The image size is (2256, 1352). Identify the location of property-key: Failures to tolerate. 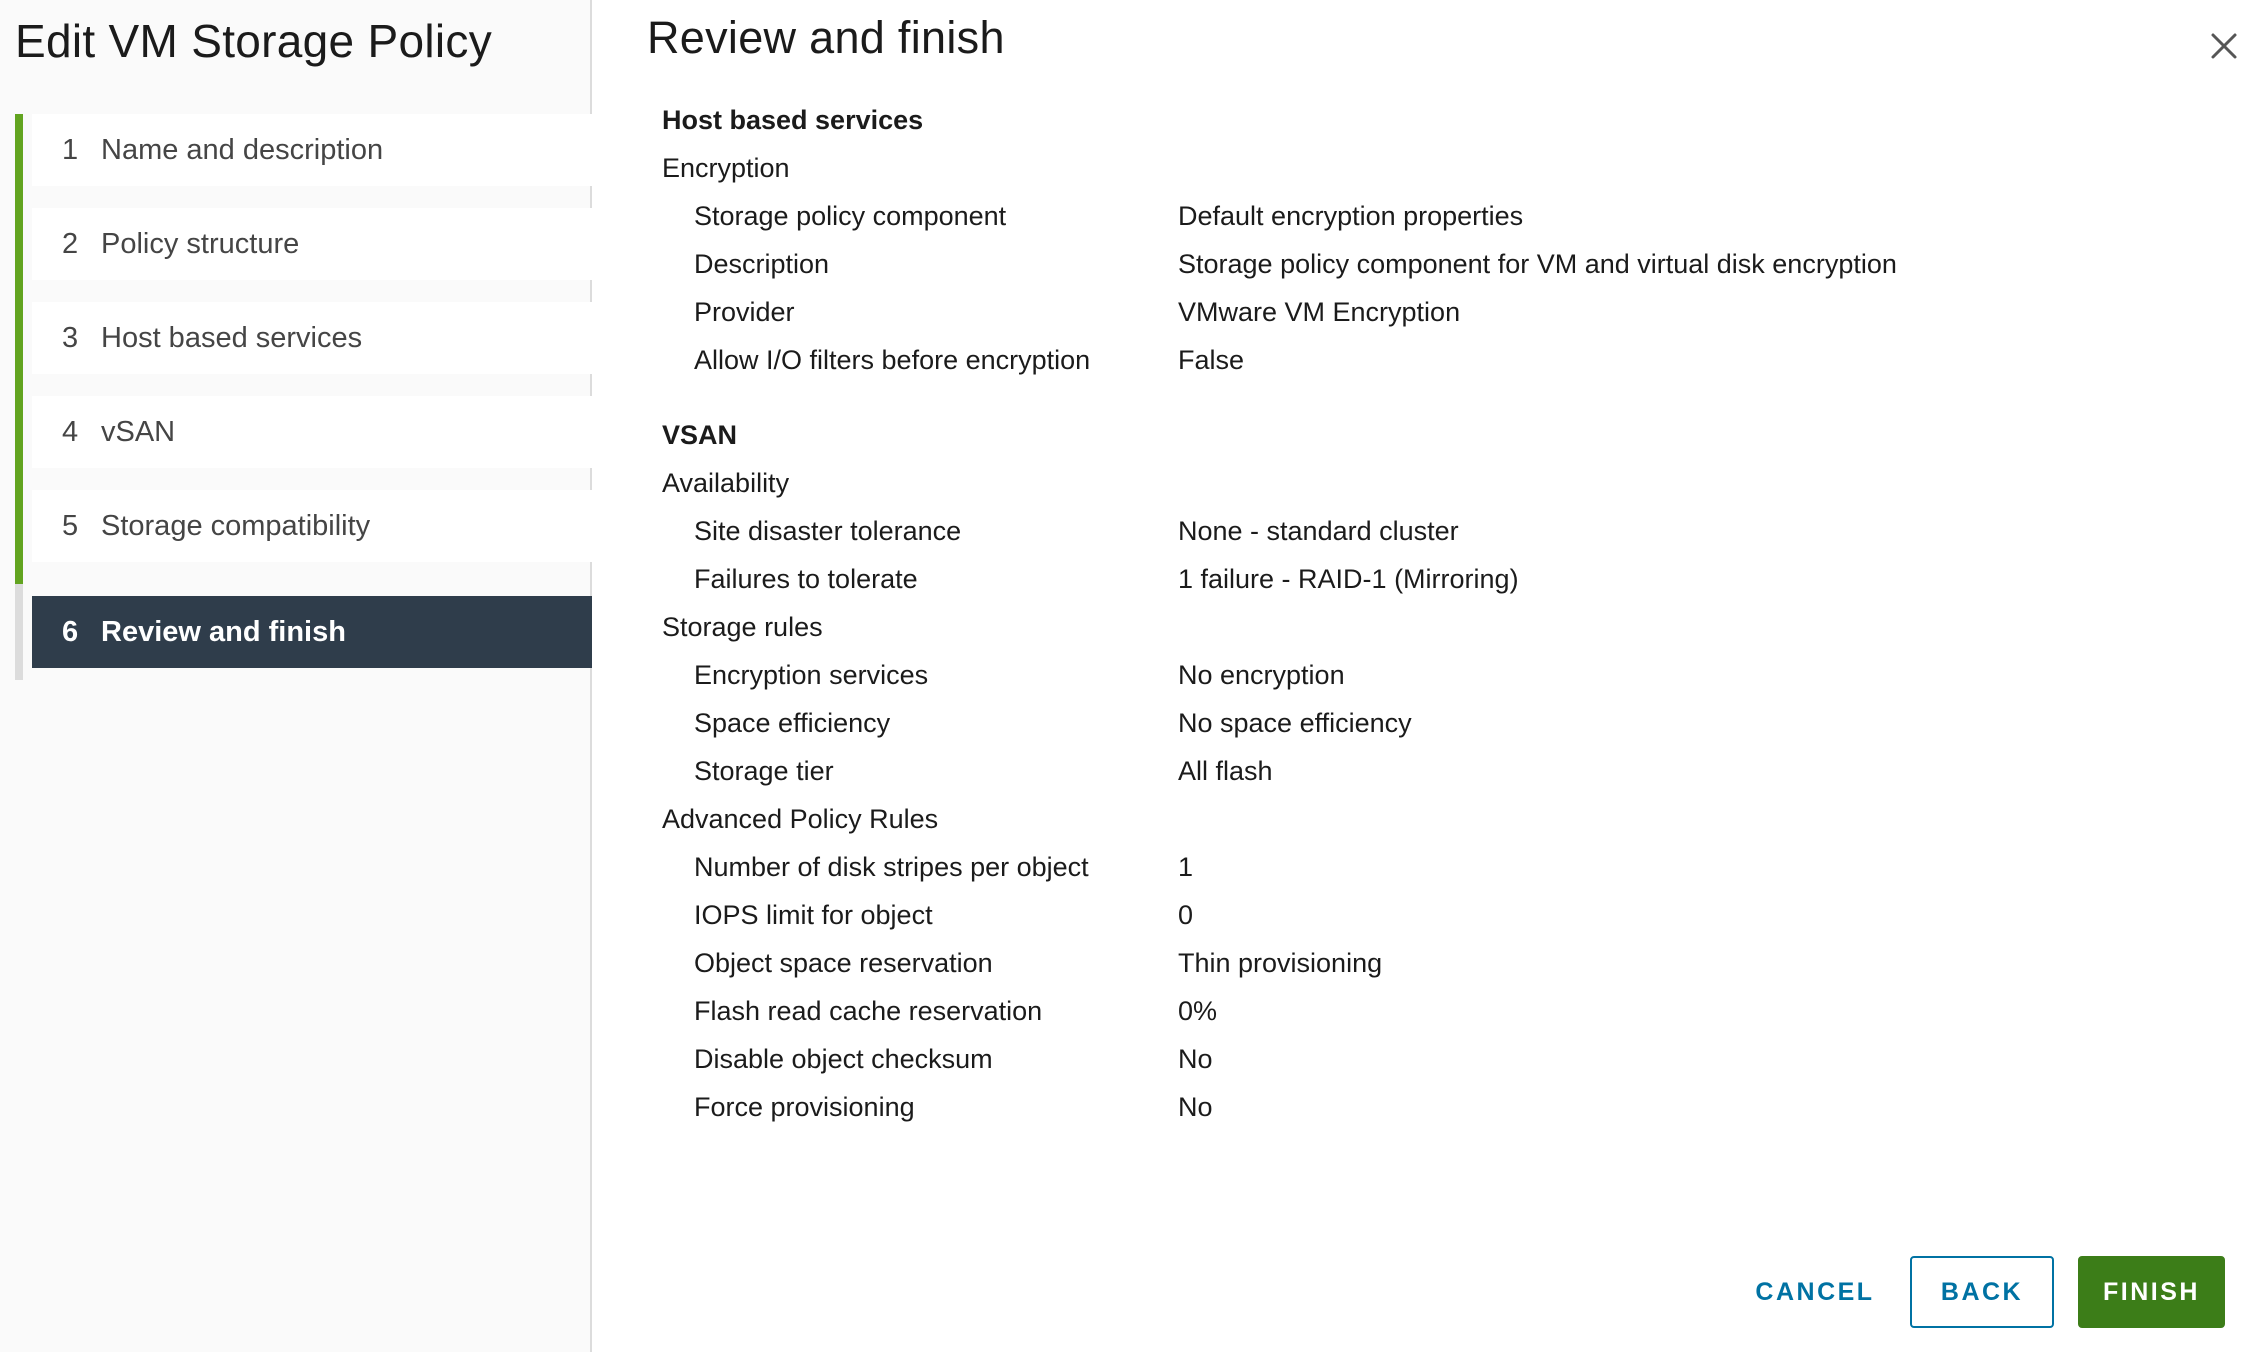
(806, 579).